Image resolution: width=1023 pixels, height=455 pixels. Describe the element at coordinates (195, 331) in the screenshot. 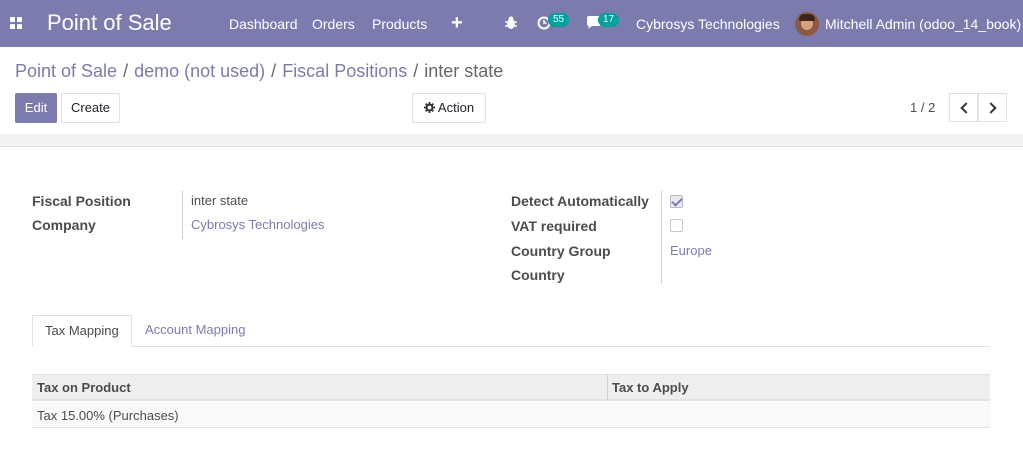

I see `tab-account-mapping: Account Mapping` at that location.